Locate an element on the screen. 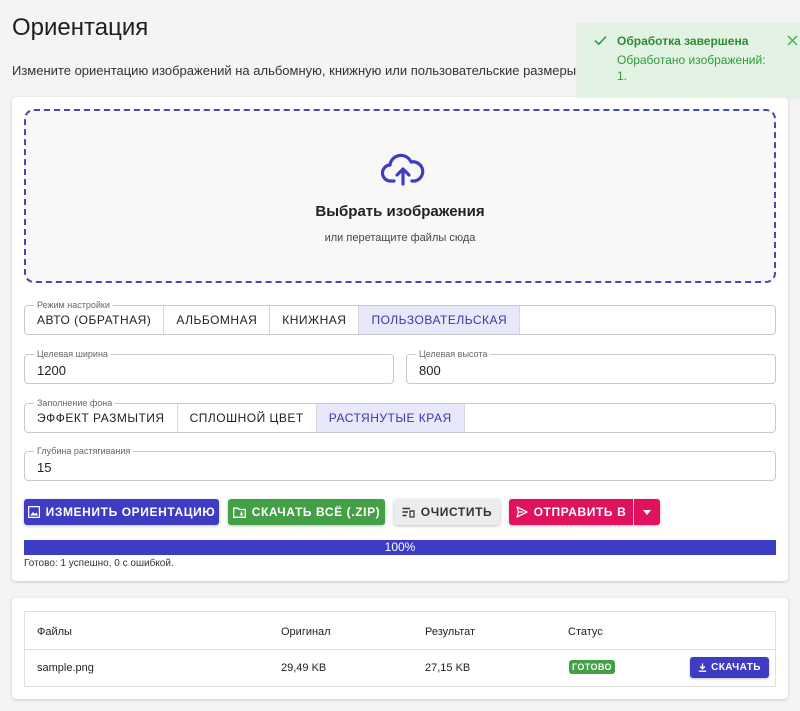 The image size is (800, 711). fill-option-stretch: Растянутые края is located at coordinates (390, 418).